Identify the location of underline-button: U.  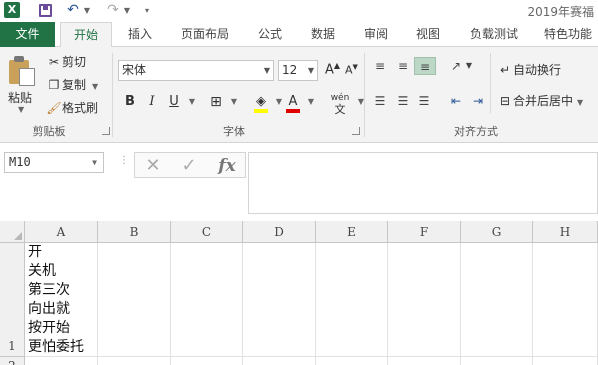
(174, 102).